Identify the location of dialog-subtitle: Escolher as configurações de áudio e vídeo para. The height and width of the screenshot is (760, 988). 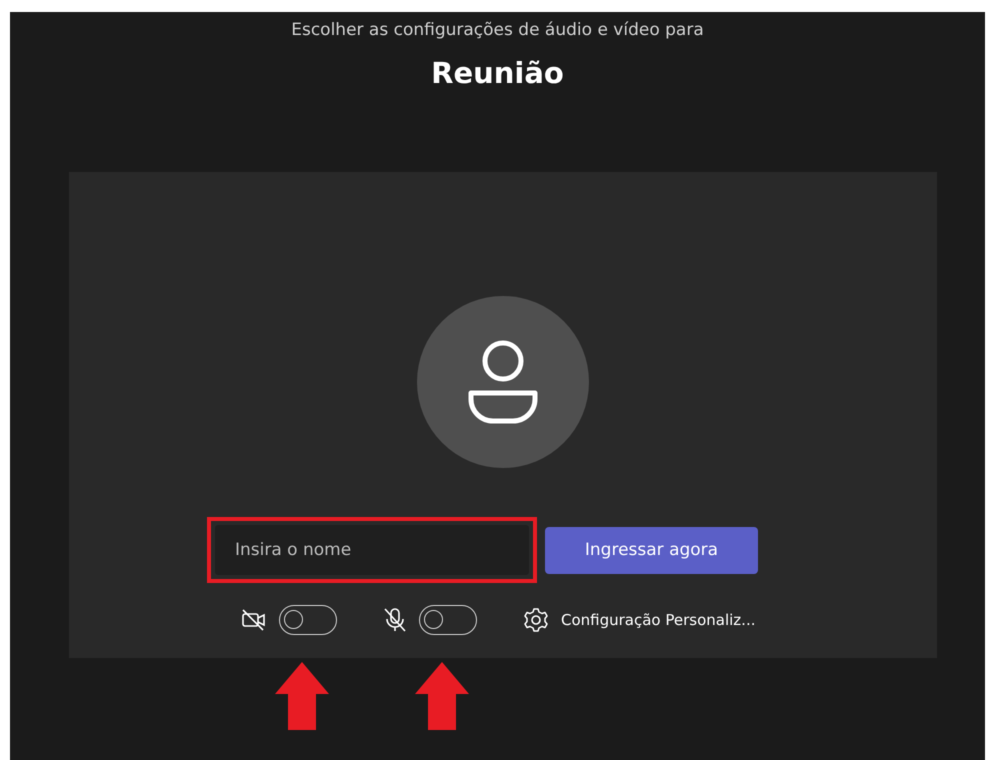
(497, 30).